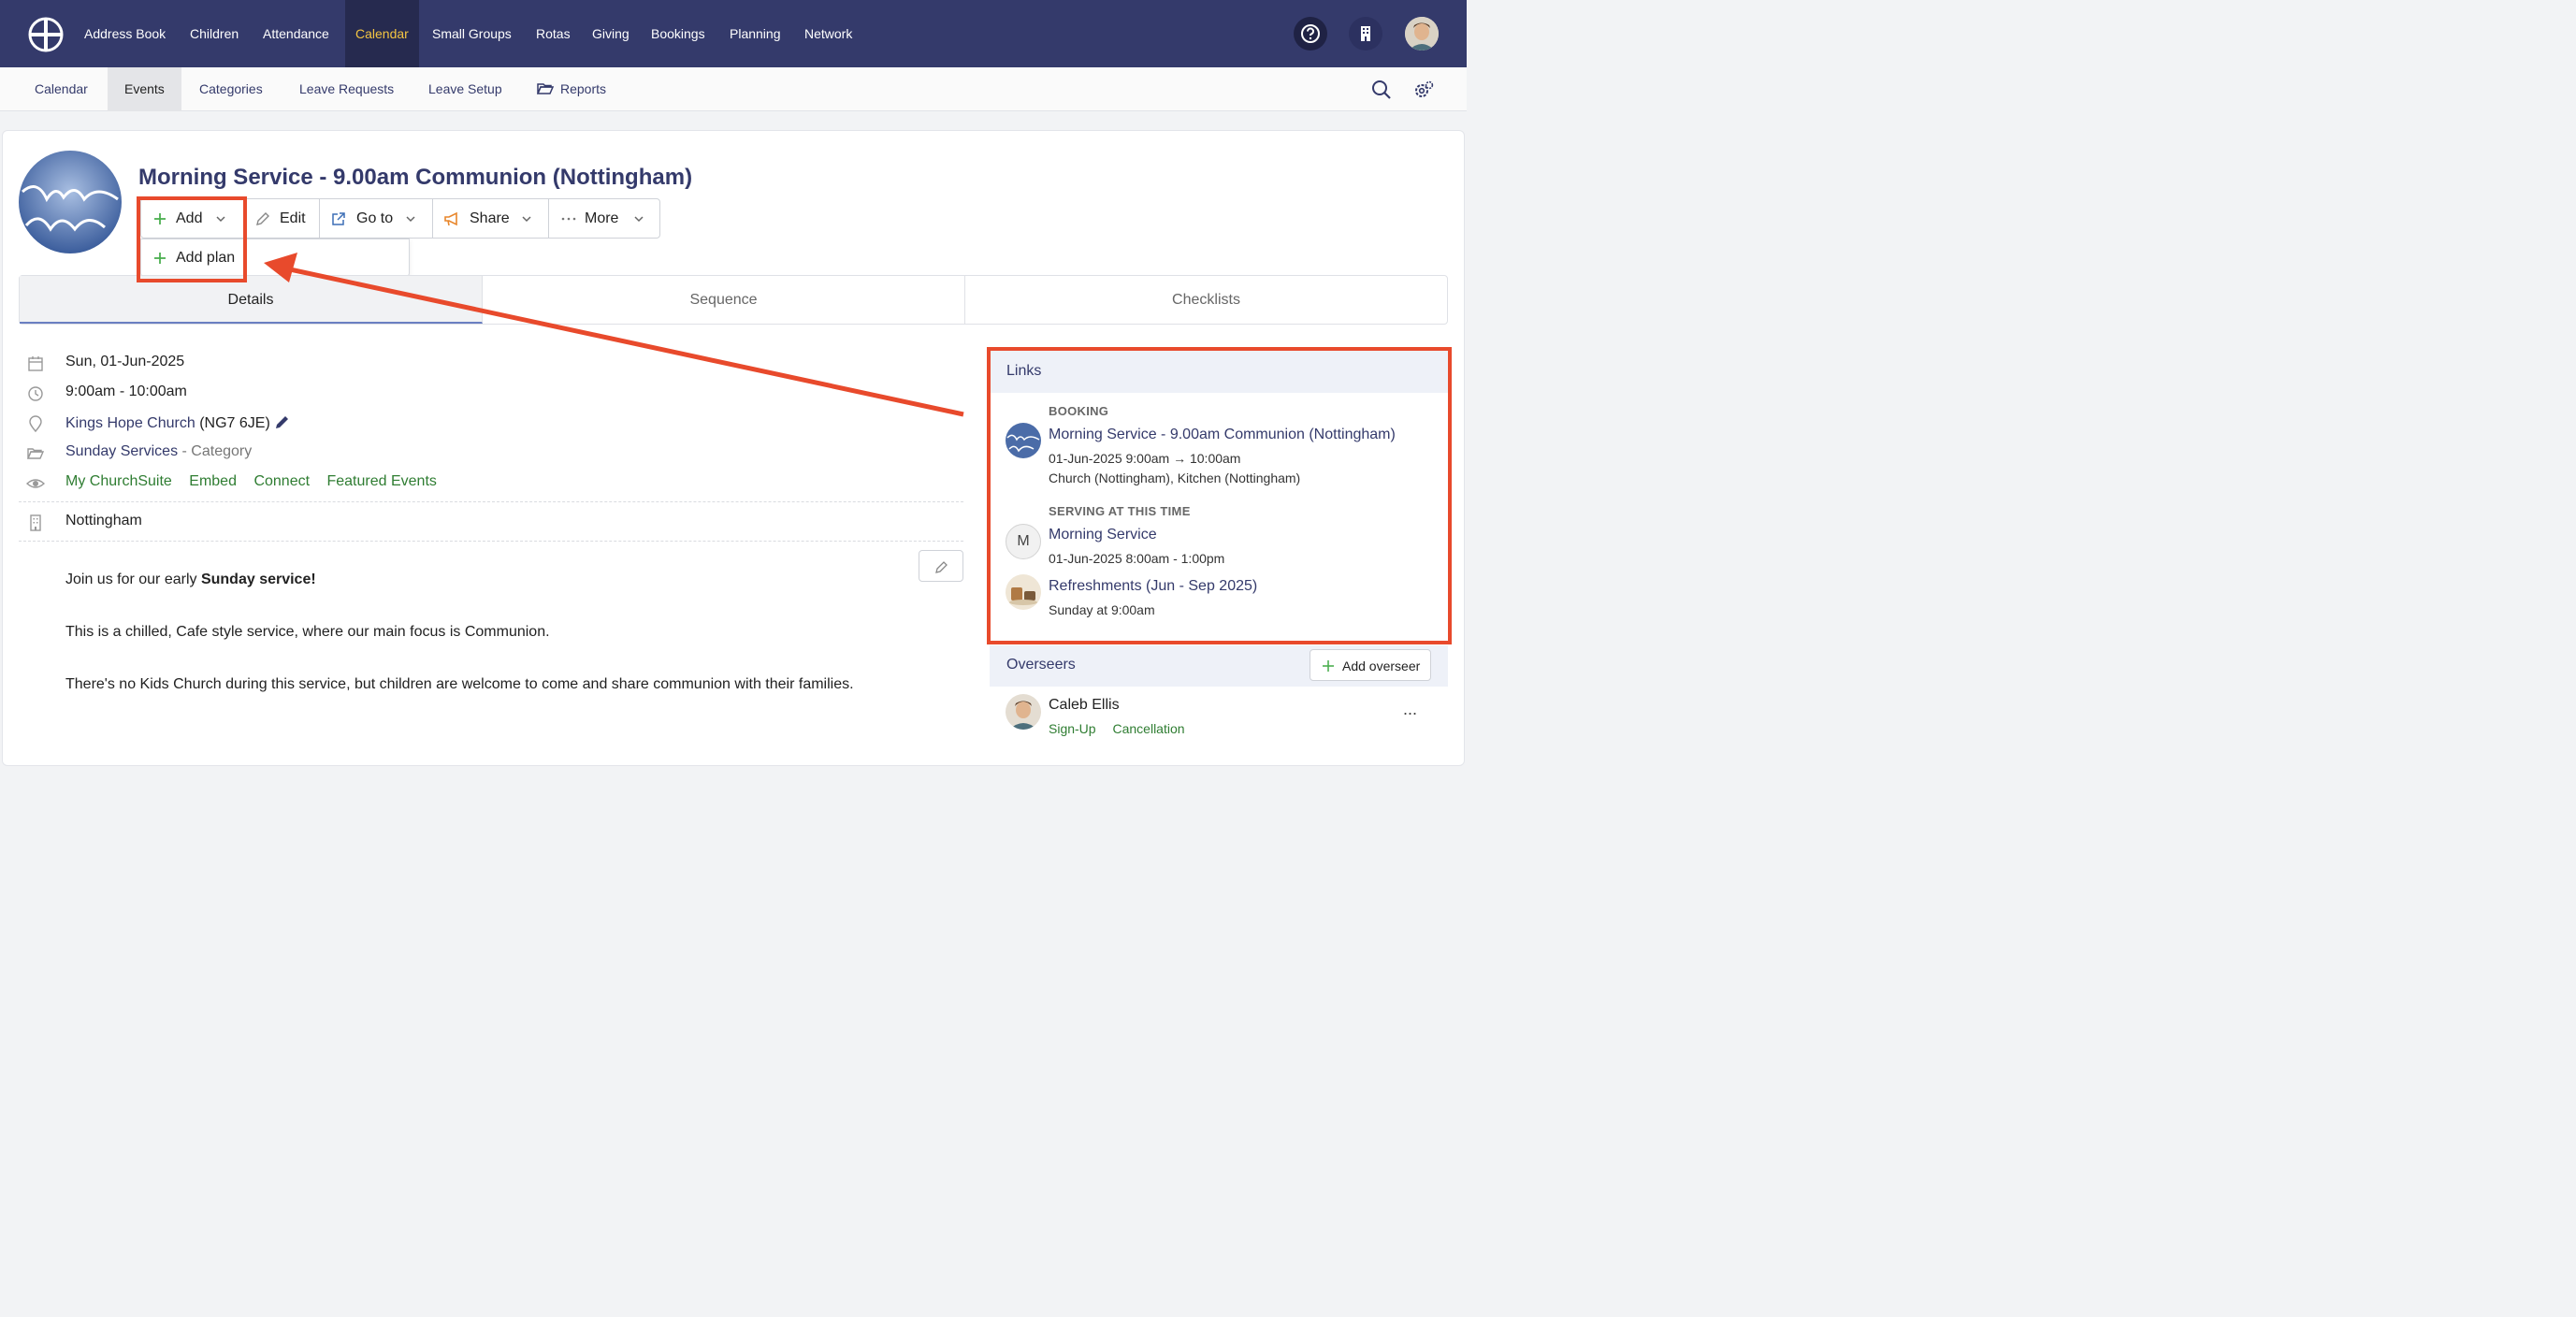 This screenshot has height=1317, width=2576. Describe the element at coordinates (213, 481) in the screenshot. I see `visibility-embed: Embed` at that location.